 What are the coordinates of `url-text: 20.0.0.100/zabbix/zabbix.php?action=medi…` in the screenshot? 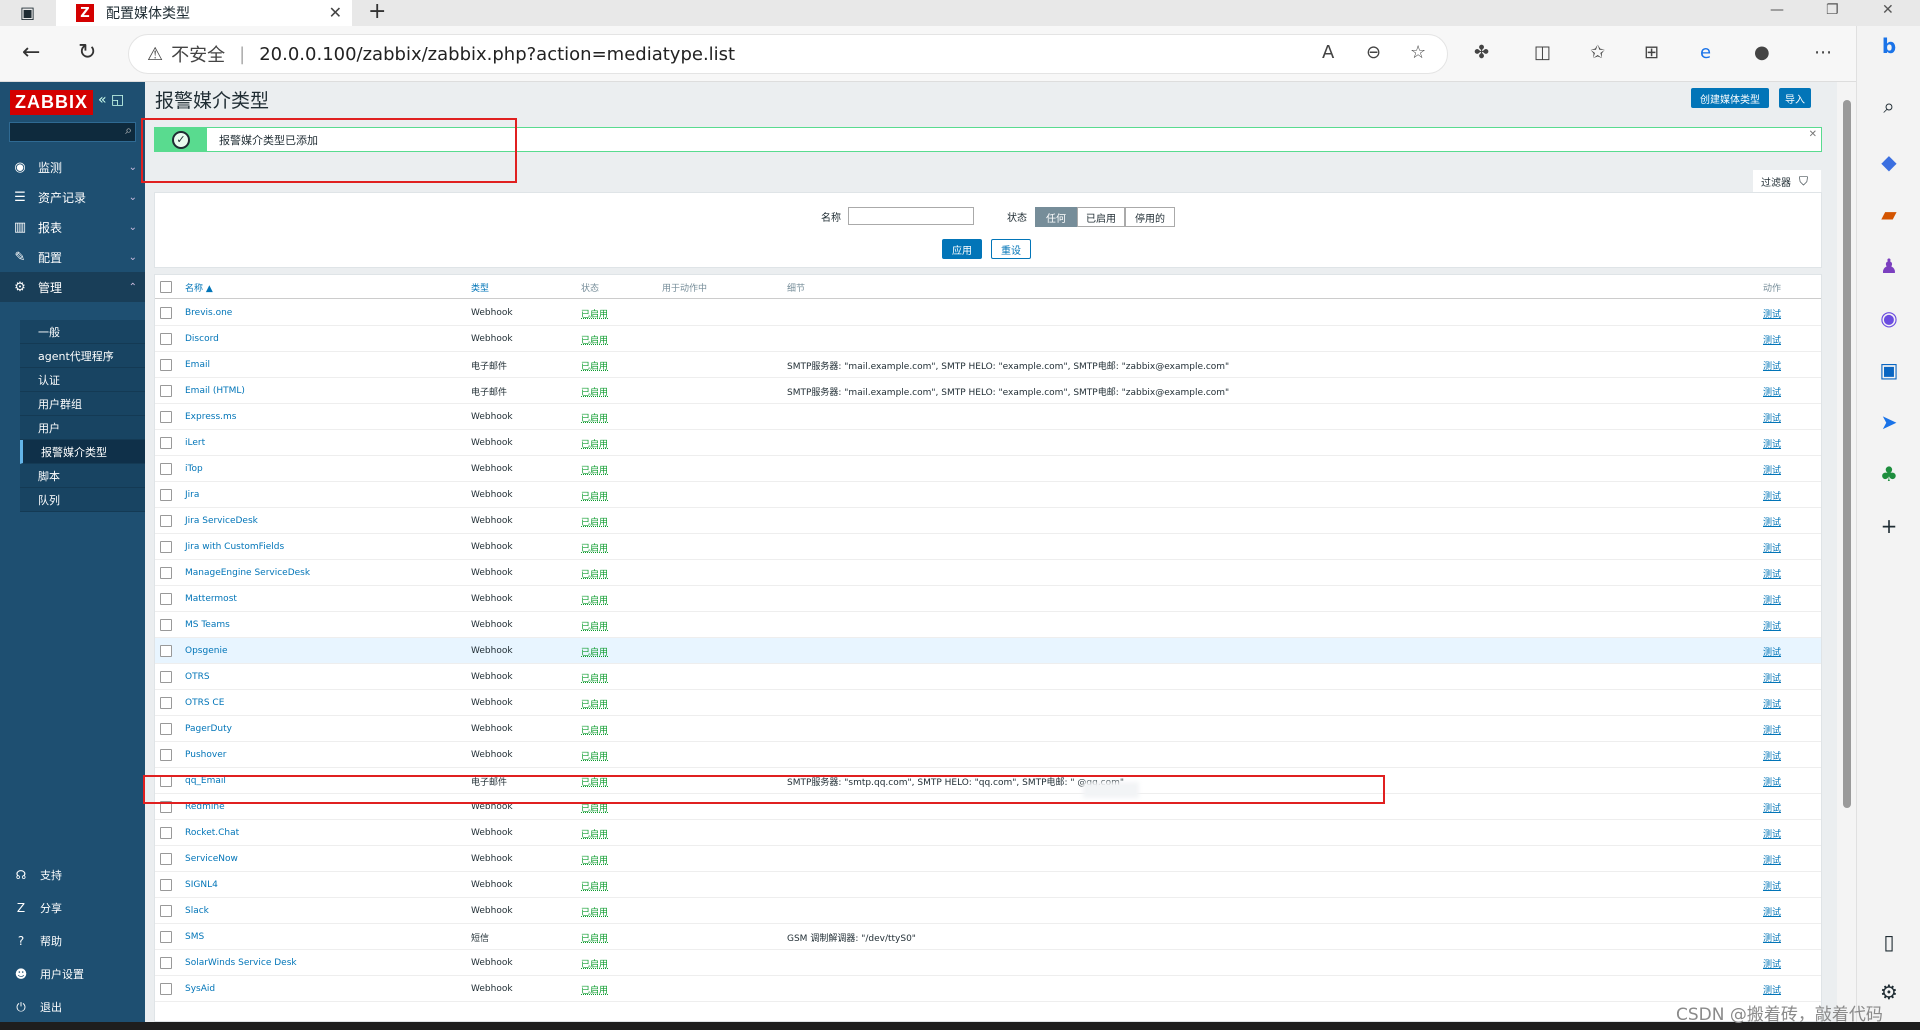 It's located at (497, 54).